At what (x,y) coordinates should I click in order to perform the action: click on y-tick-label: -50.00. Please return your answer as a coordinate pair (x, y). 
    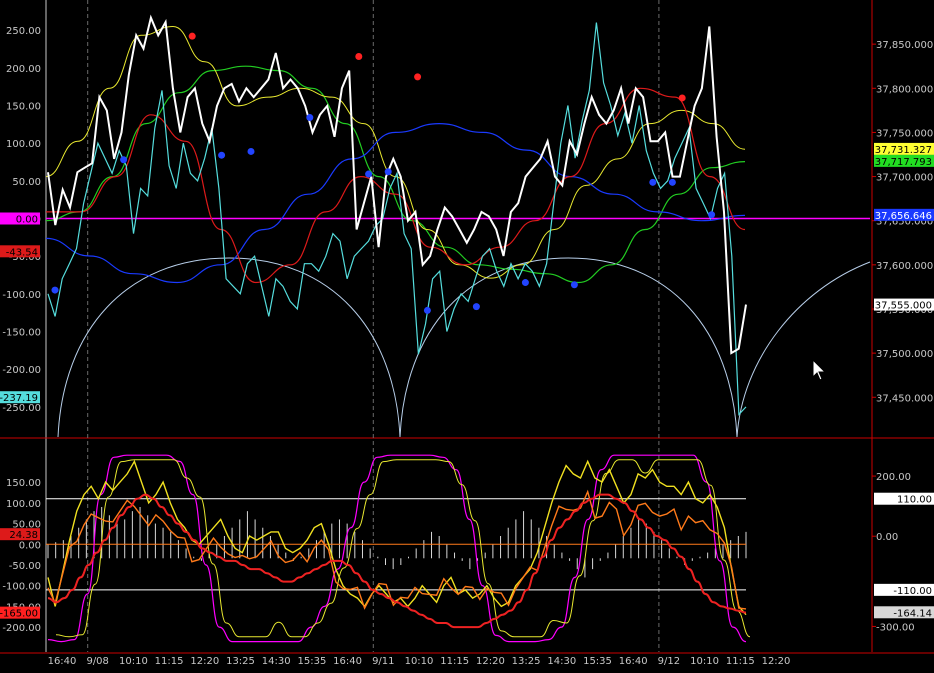
    Looking at the image, I should click on (25, 566).